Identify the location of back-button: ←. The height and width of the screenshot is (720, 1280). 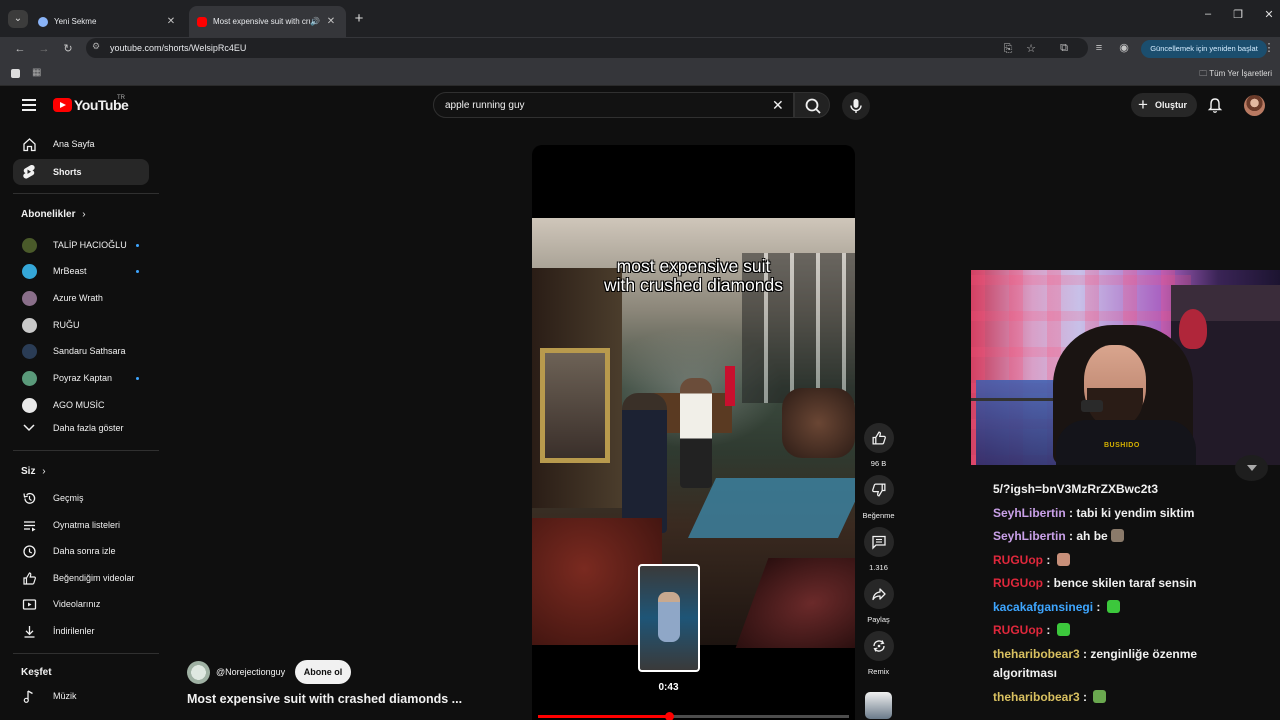
(20, 49).